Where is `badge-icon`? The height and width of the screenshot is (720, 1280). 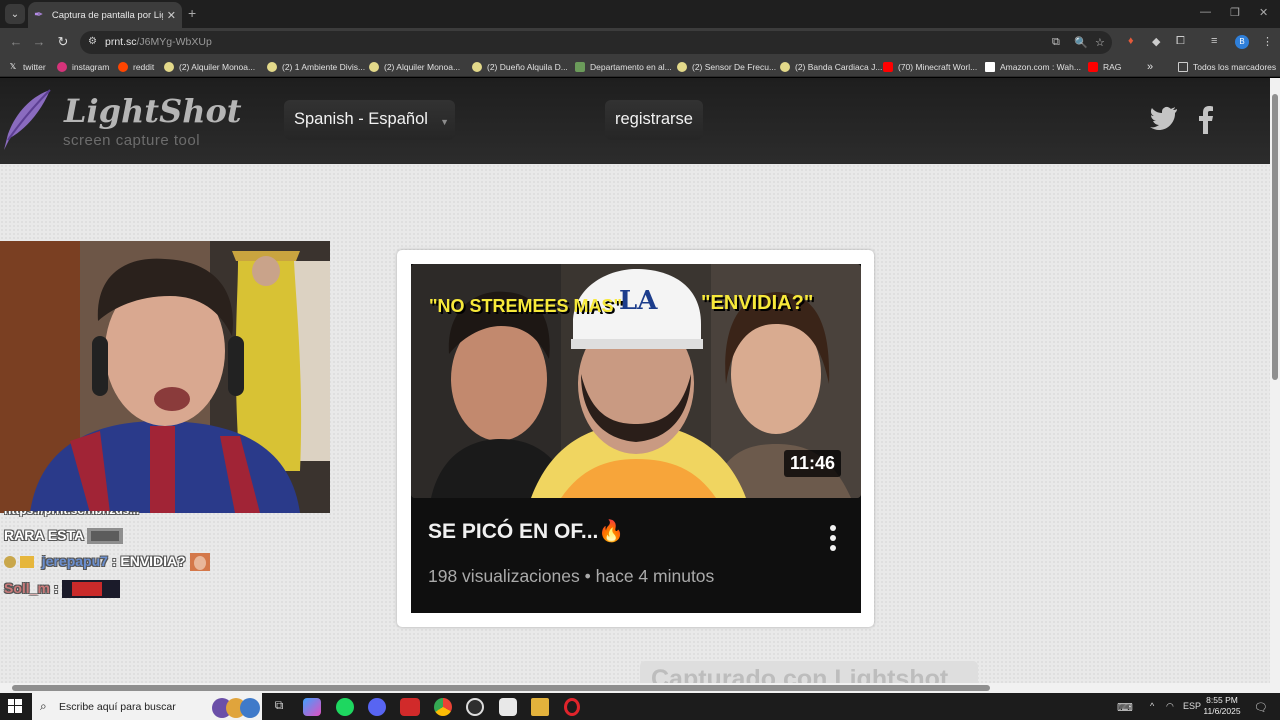
badge-icon is located at coordinates (10, 562).